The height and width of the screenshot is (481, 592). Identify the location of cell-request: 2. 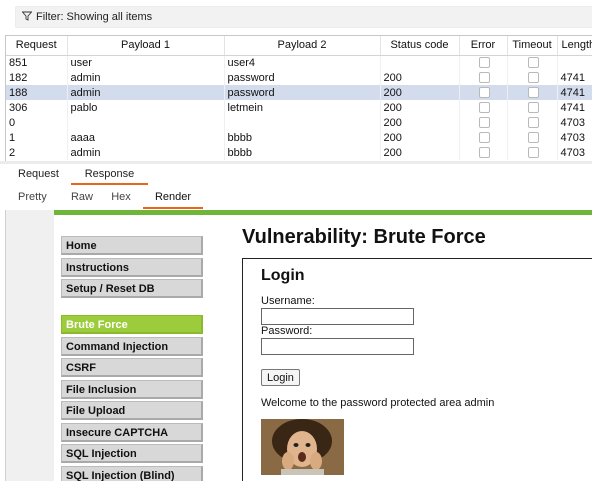
(37, 152).